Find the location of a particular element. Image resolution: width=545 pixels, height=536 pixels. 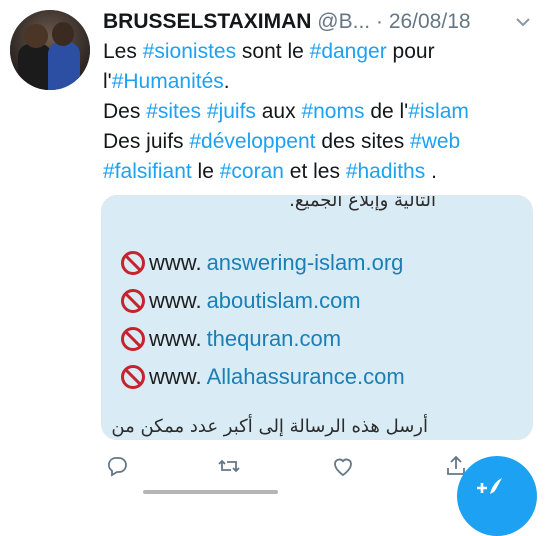

chevron-down-icon is located at coordinates (523, 22).